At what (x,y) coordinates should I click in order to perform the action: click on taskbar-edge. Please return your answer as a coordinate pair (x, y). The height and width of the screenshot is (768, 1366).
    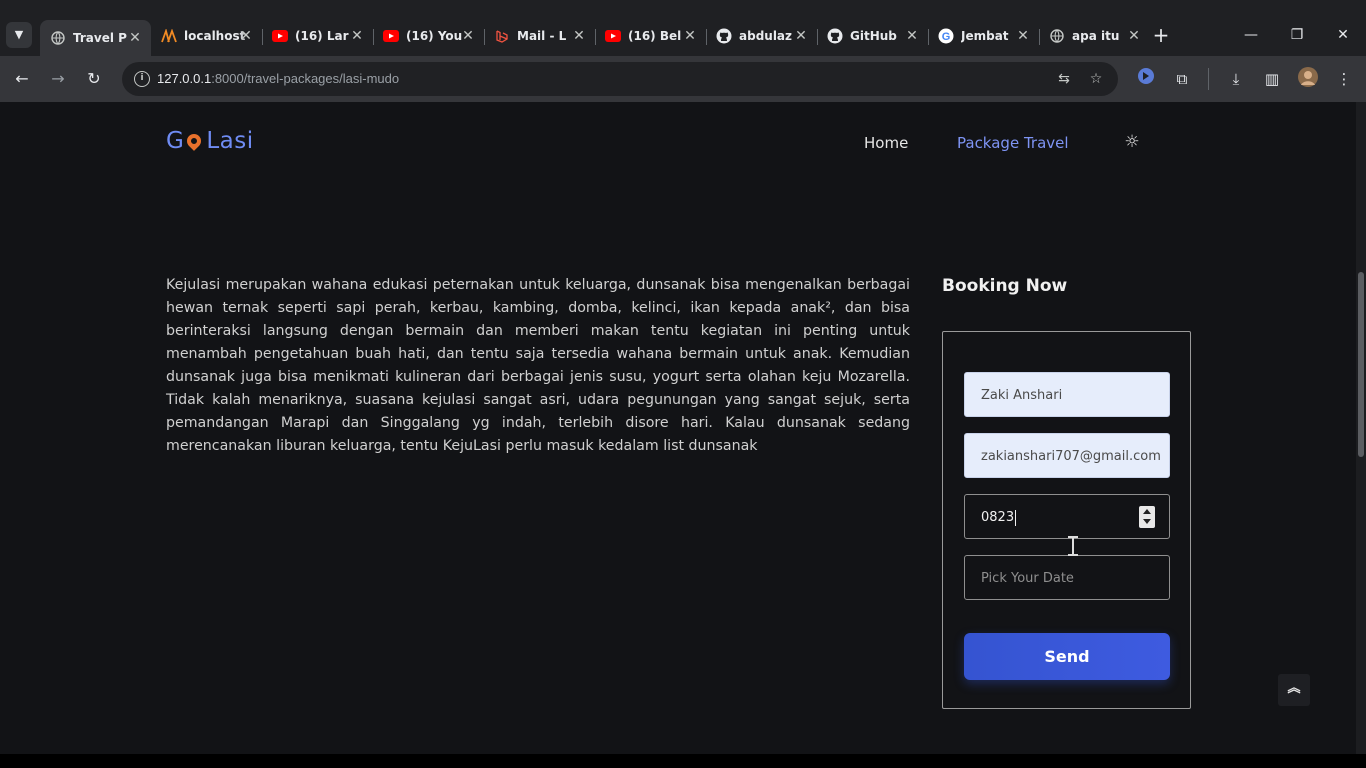
    Looking at the image, I should click on (683, 761).